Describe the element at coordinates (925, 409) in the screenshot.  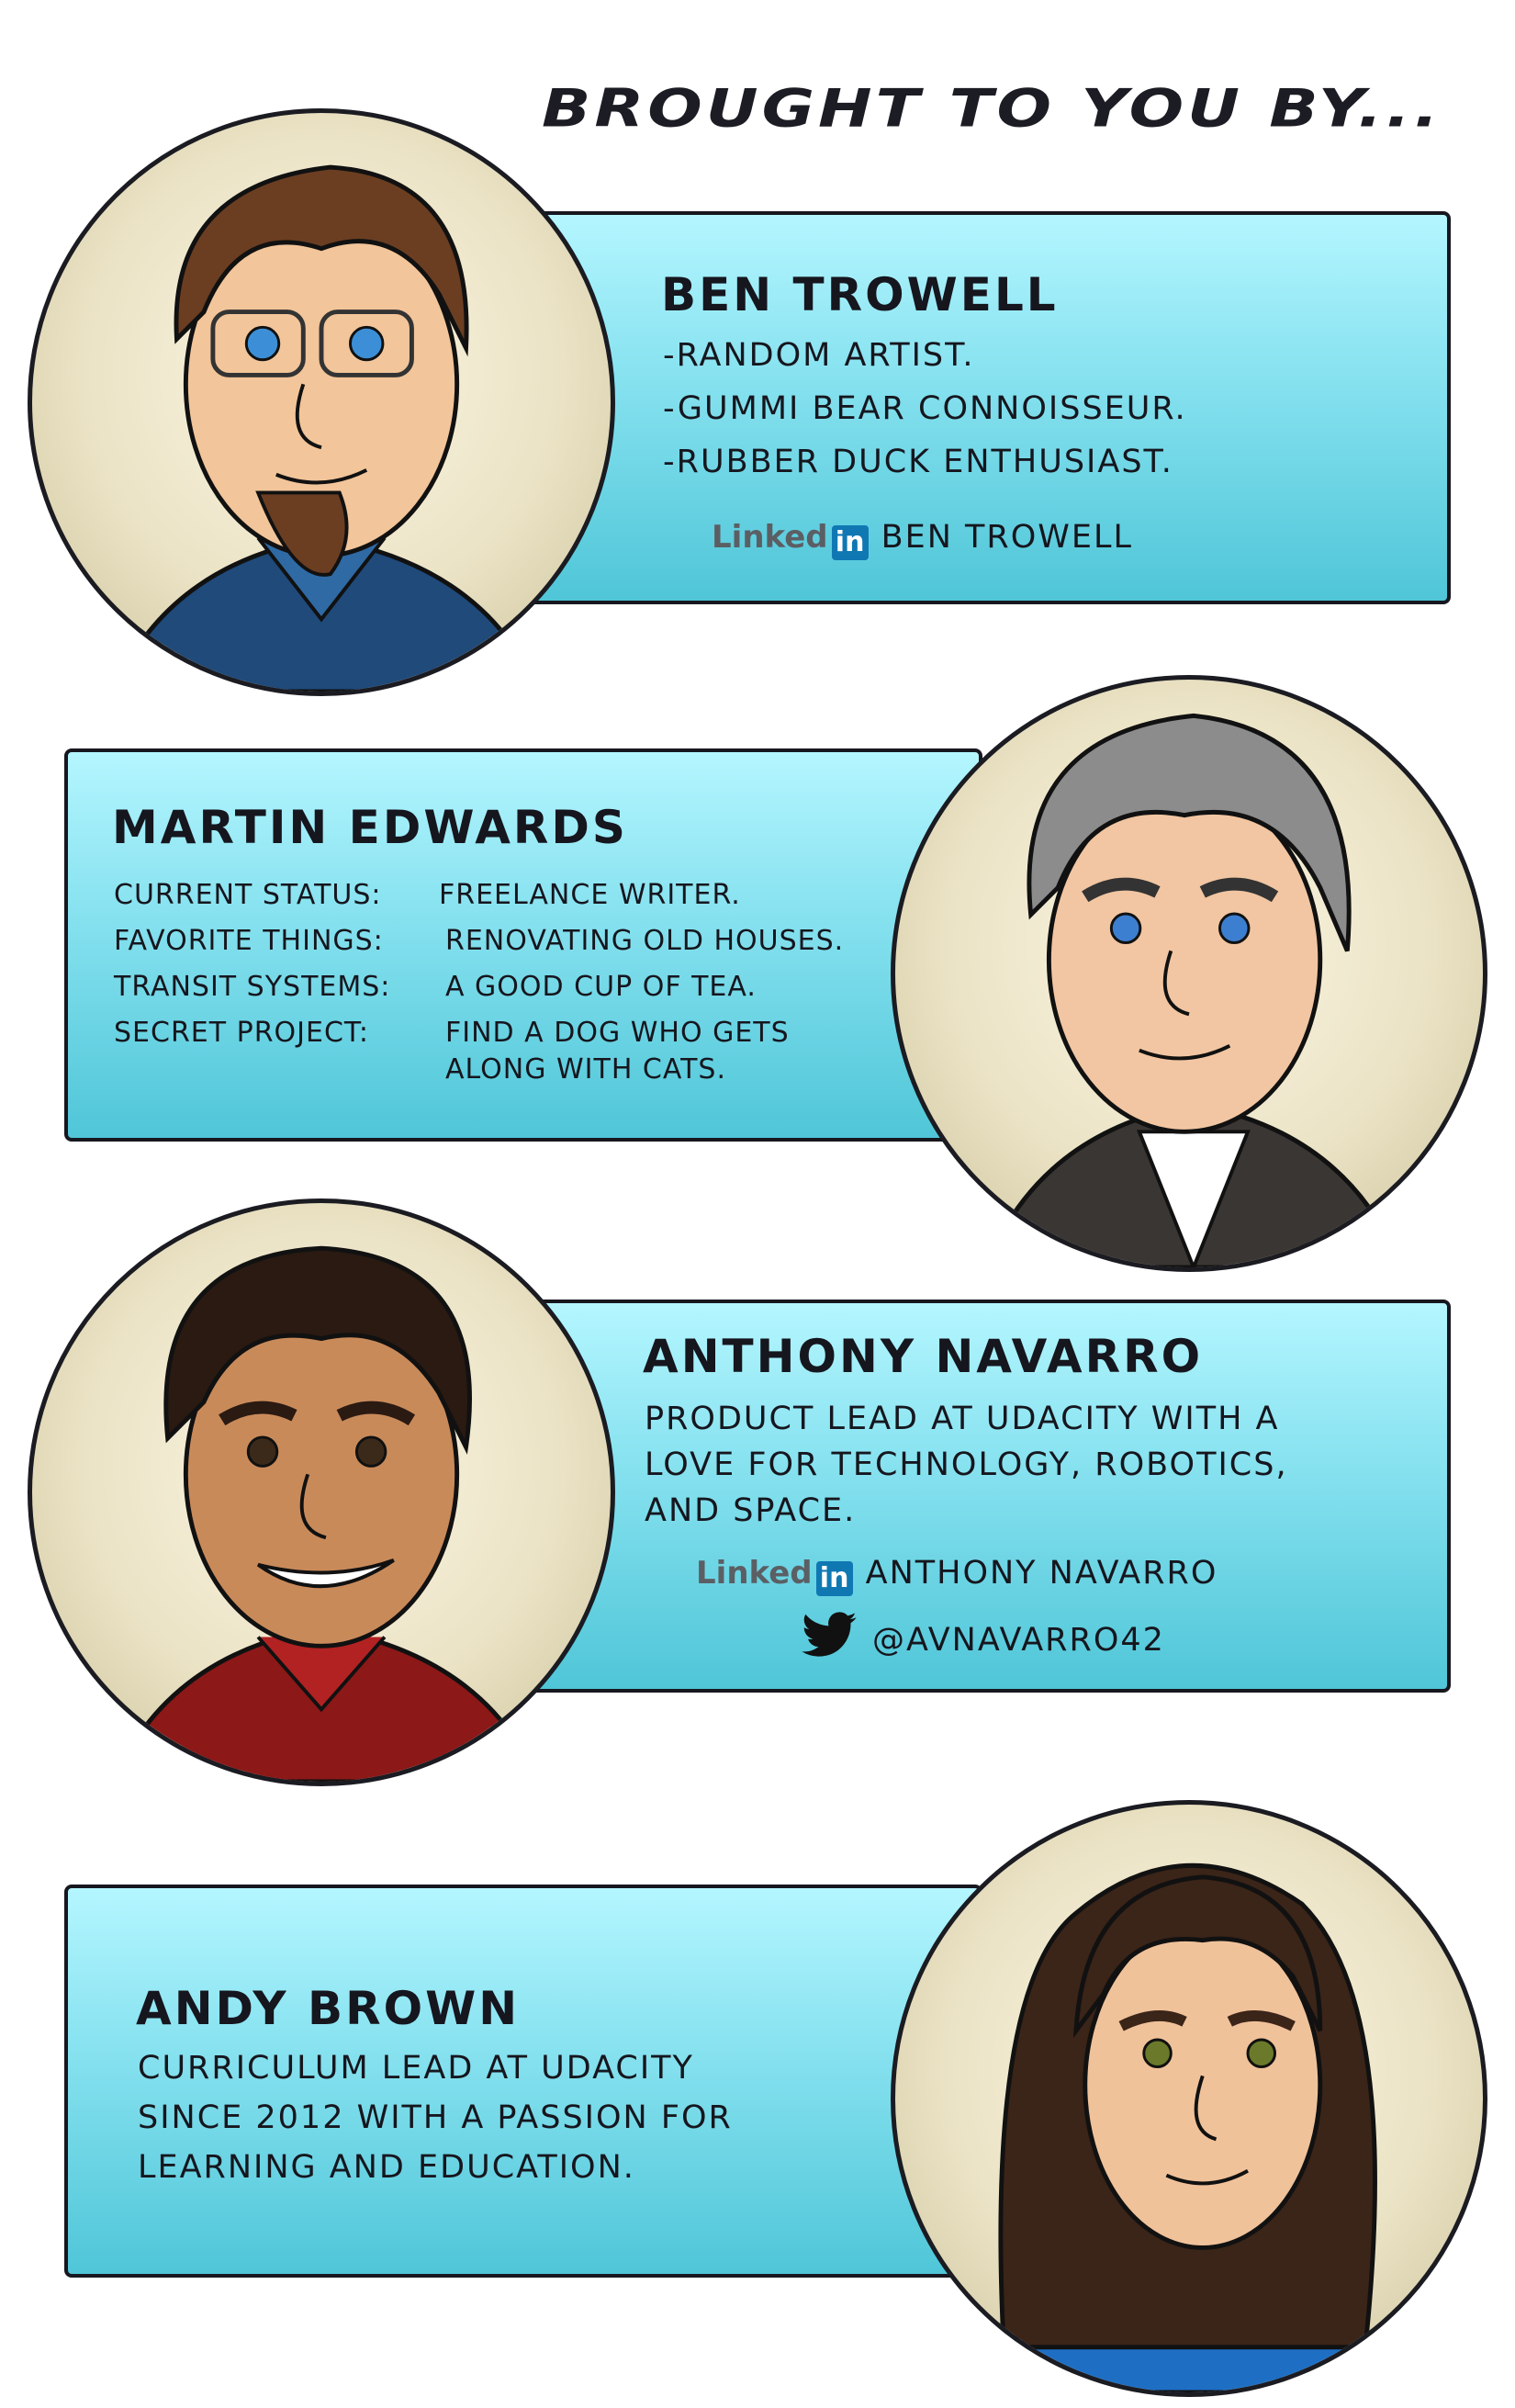
I see `ben-line-2: -GUMMI BEAR CONNOISSEUR.` at that location.